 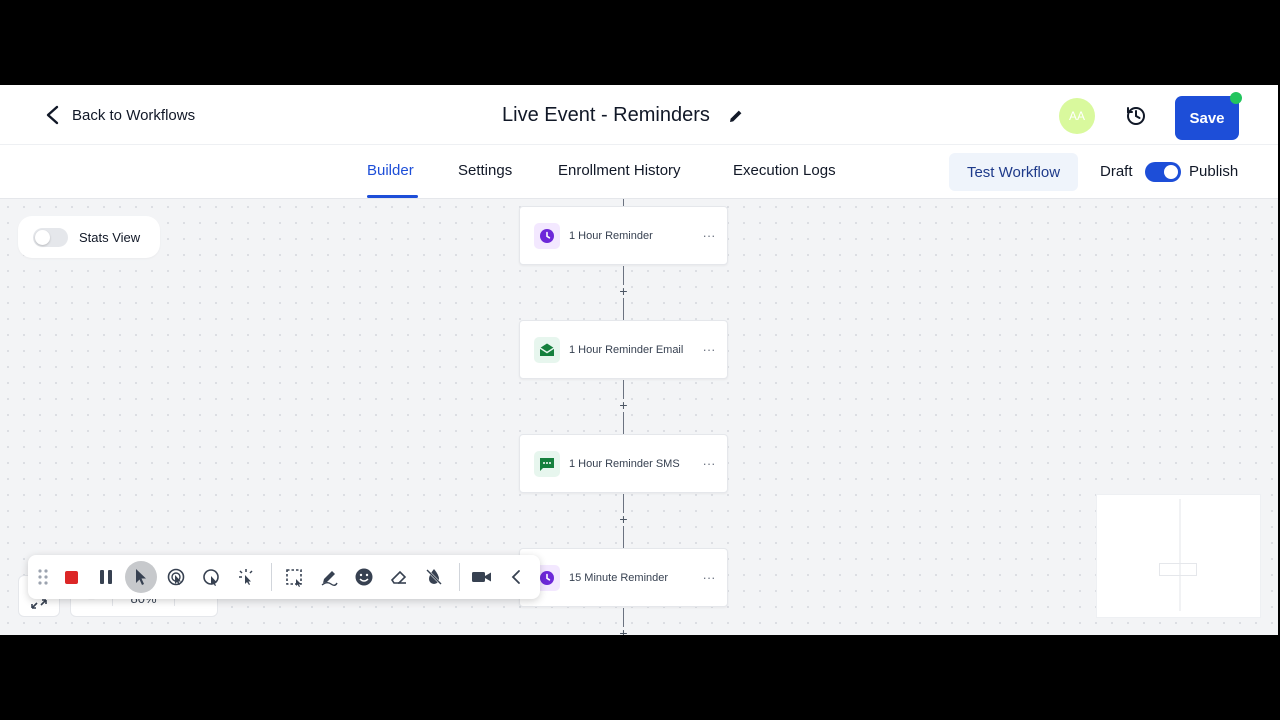 What do you see at coordinates (1207, 118) in the screenshot?
I see `save-button: Save` at bounding box center [1207, 118].